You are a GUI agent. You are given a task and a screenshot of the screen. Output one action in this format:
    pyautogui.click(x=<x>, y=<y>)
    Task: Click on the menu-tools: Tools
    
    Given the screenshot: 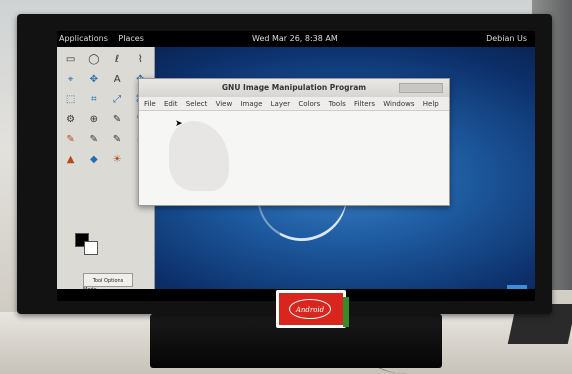 What is the action you would take?
    pyautogui.click(x=337, y=104)
    